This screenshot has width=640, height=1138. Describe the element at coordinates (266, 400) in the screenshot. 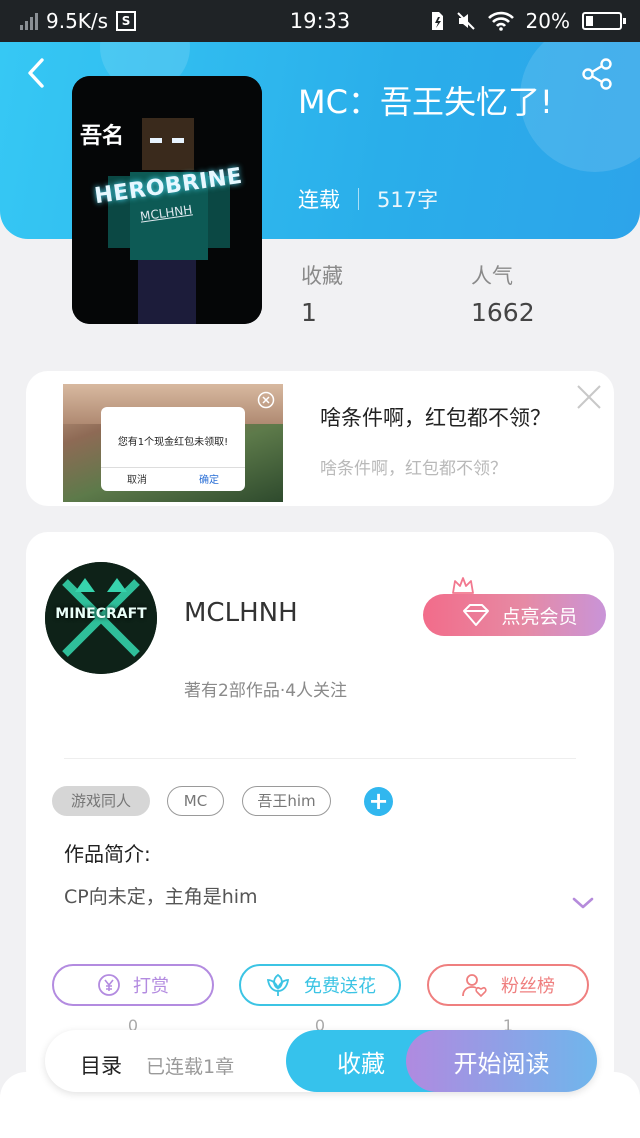

I see `ad-image-close-icon` at that location.